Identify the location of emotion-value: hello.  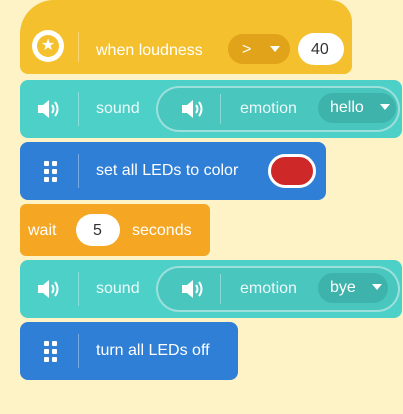
(347, 107).